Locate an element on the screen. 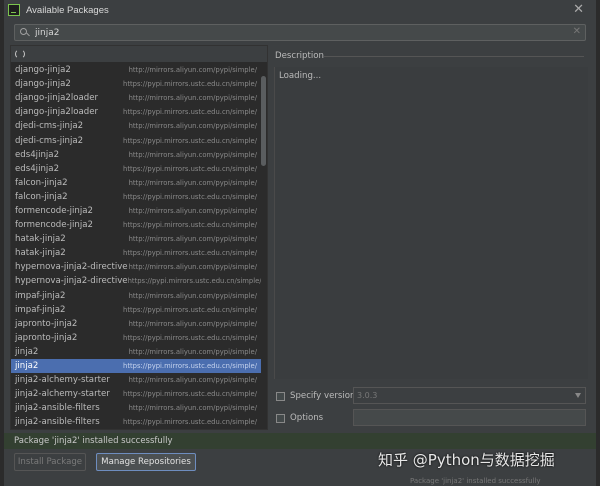  options-input is located at coordinates (469, 417).